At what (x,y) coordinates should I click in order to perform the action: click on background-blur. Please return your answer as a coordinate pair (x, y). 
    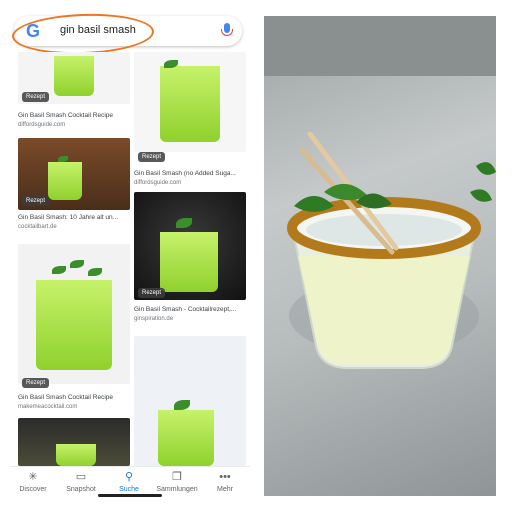
    Looking at the image, I should click on (380, 46).